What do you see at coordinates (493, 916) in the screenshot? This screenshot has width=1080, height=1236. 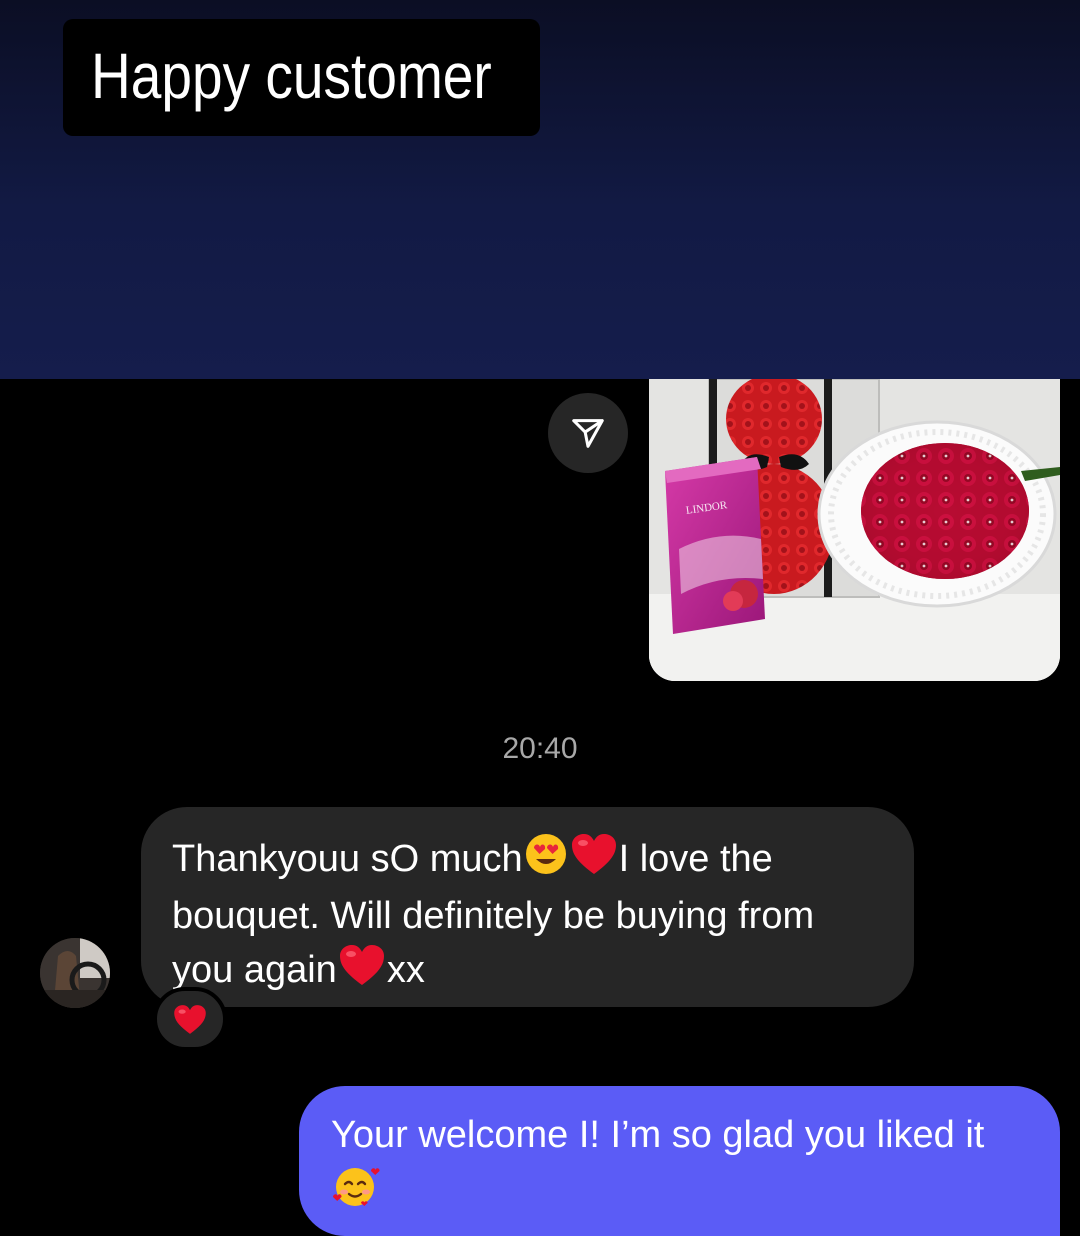 I see `incoming-line2: bouquet. Will definitely be buying from` at bounding box center [493, 916].